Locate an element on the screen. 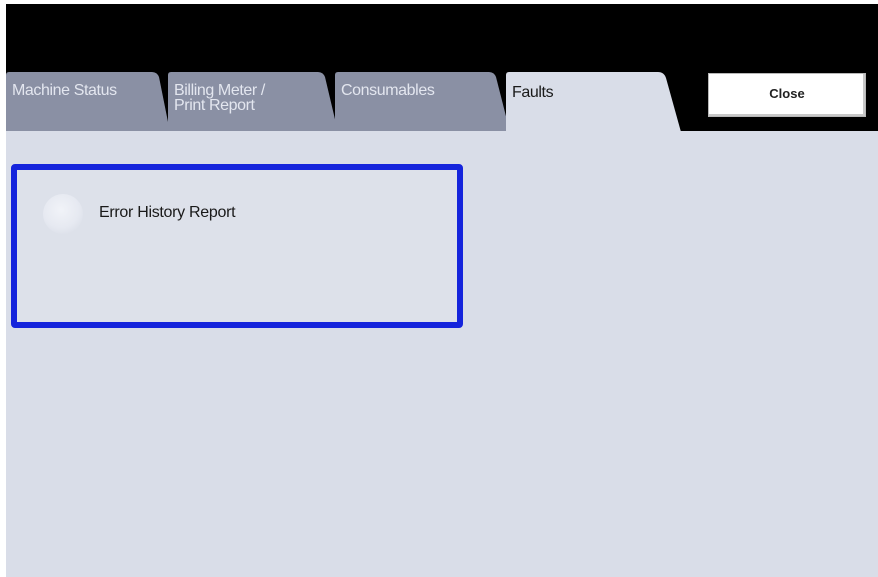 The width and height of the screenshot is (878, 577). tab-billing-meter-print-report: Billing Meter / Print Report is located at coordinates (253, 102).